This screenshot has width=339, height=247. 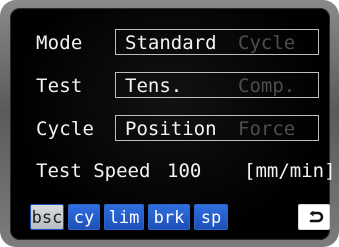 What do you see at coordinates (153, 86) in the screenshot?
I see `test-option-tens: Tens.` at bounding box center [153, 86].